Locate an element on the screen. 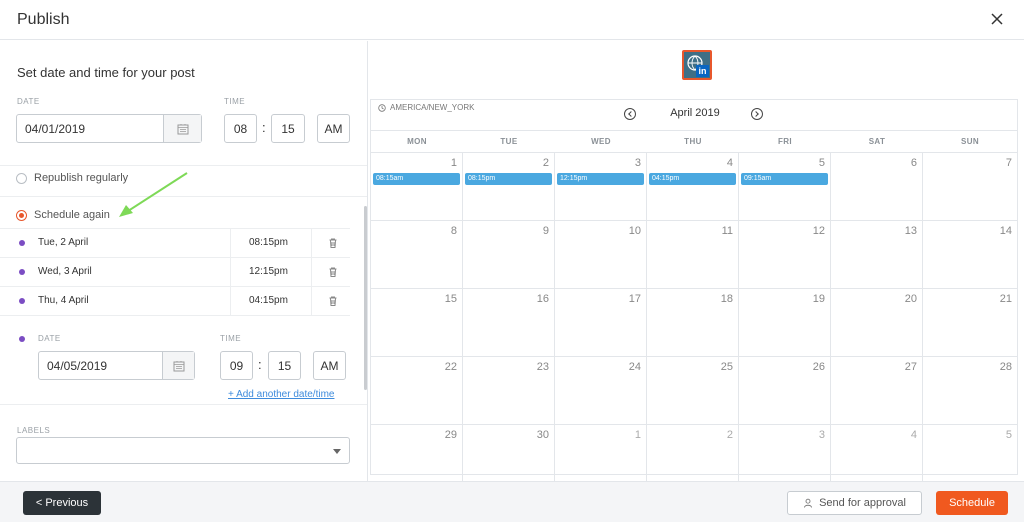  calendar-day-cell: 4 04:15pm is located at coordinates (693, 187).